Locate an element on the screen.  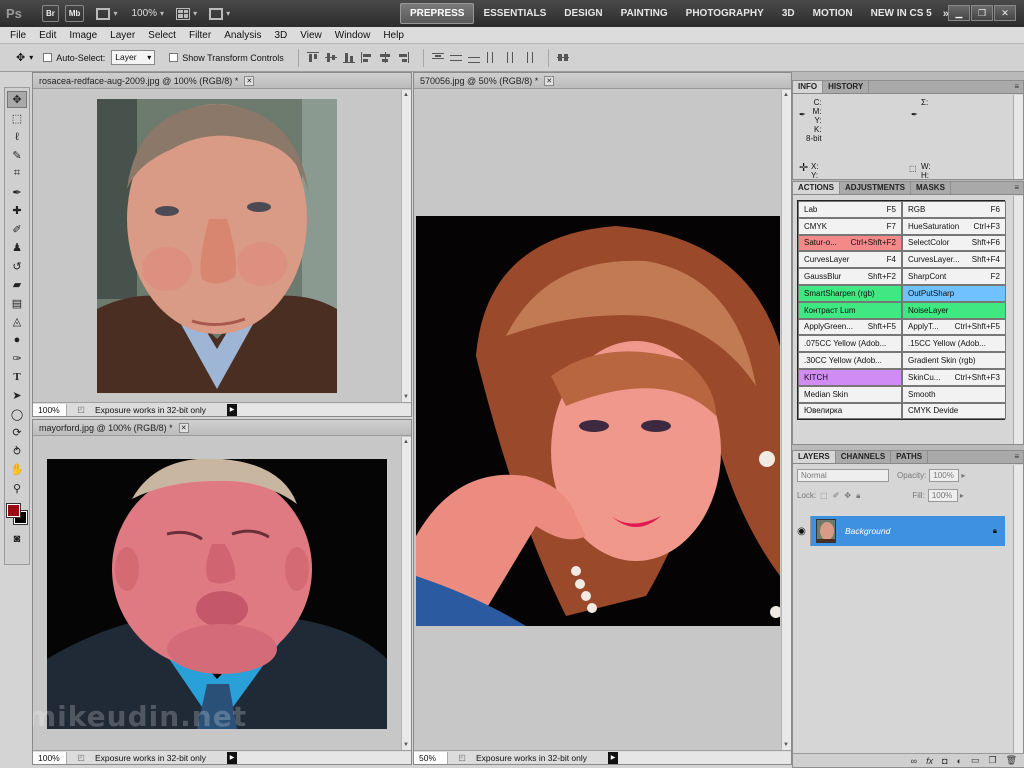
show-transform-checkbox is located at coordinates (174, 57).